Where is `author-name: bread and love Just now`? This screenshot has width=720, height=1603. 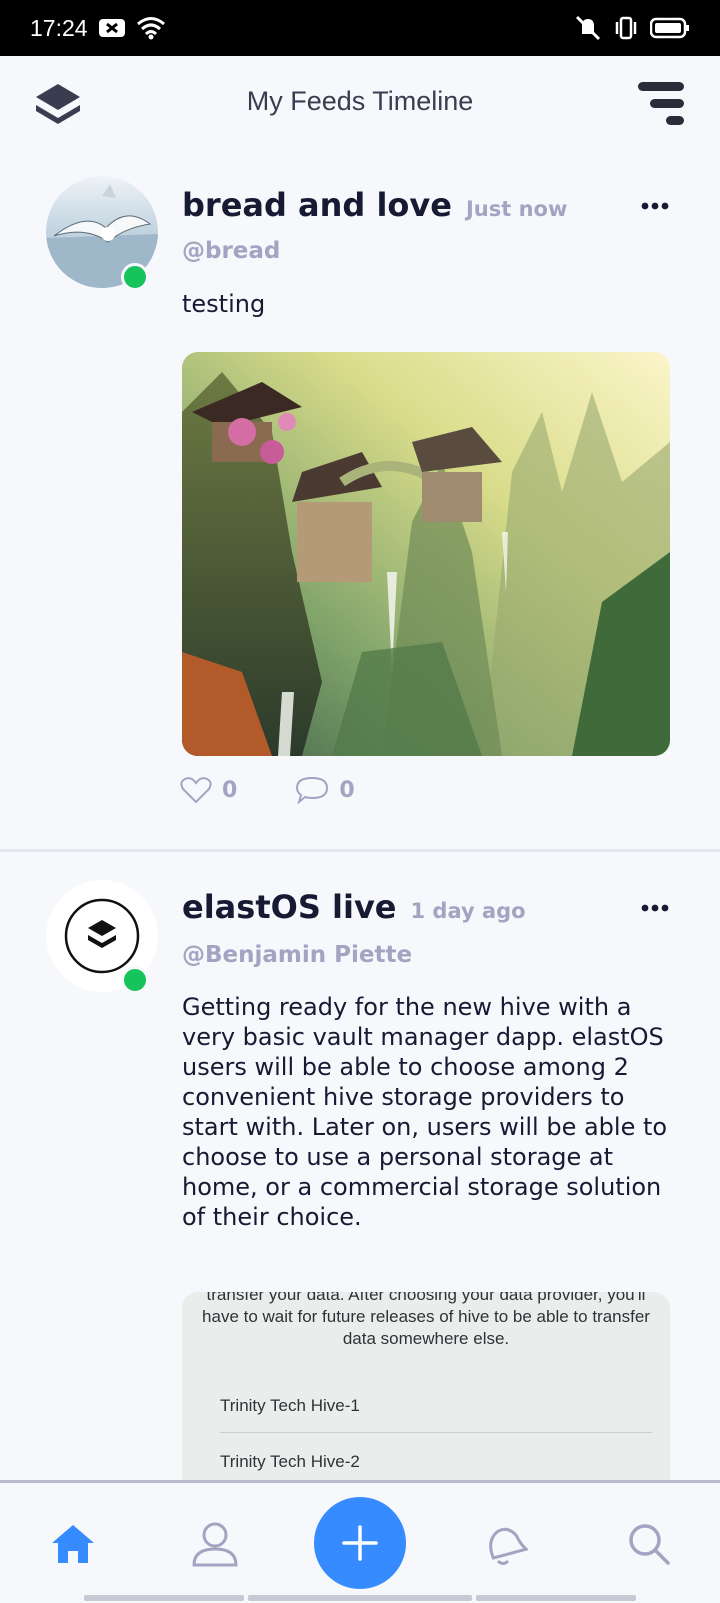
author-name: bread and love Just now is located at coordinates (374, 205).